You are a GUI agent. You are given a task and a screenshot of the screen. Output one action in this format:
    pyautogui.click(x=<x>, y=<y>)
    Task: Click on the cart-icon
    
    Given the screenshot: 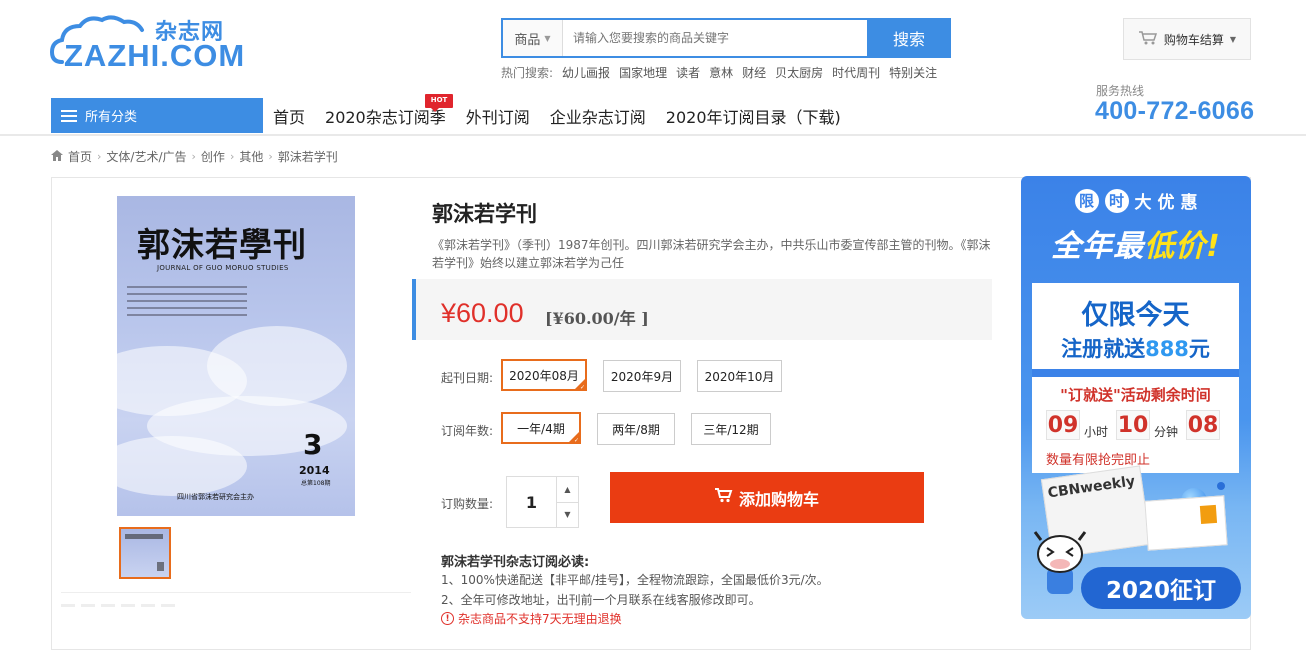 What is the action you would take?
    pyautogui.click(x=1148, y=39)
    